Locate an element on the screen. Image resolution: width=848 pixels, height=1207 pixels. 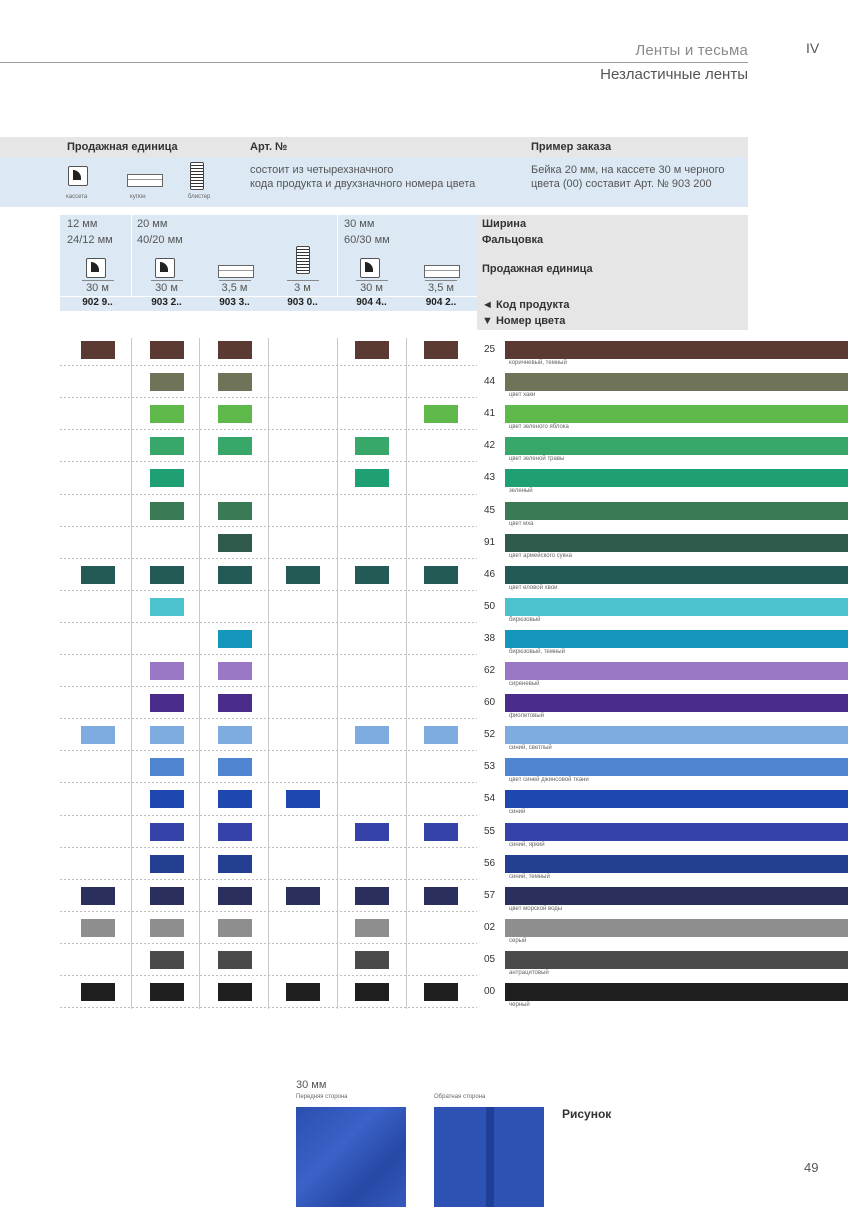
art-header: Арт. № is located at coordinates (269, 147).